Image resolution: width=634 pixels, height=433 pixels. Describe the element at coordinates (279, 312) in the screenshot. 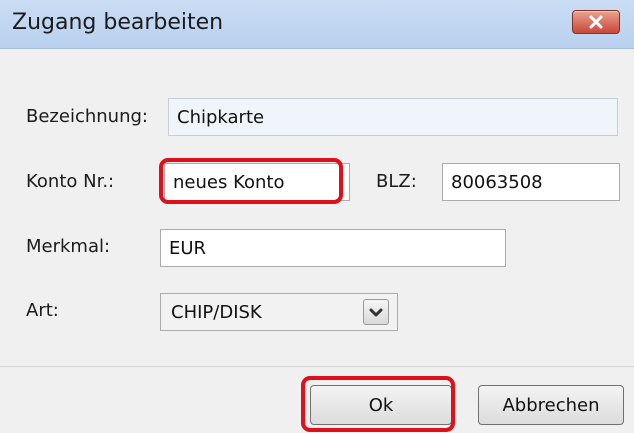

I see `art-select: CHIP/DISK` at that location.